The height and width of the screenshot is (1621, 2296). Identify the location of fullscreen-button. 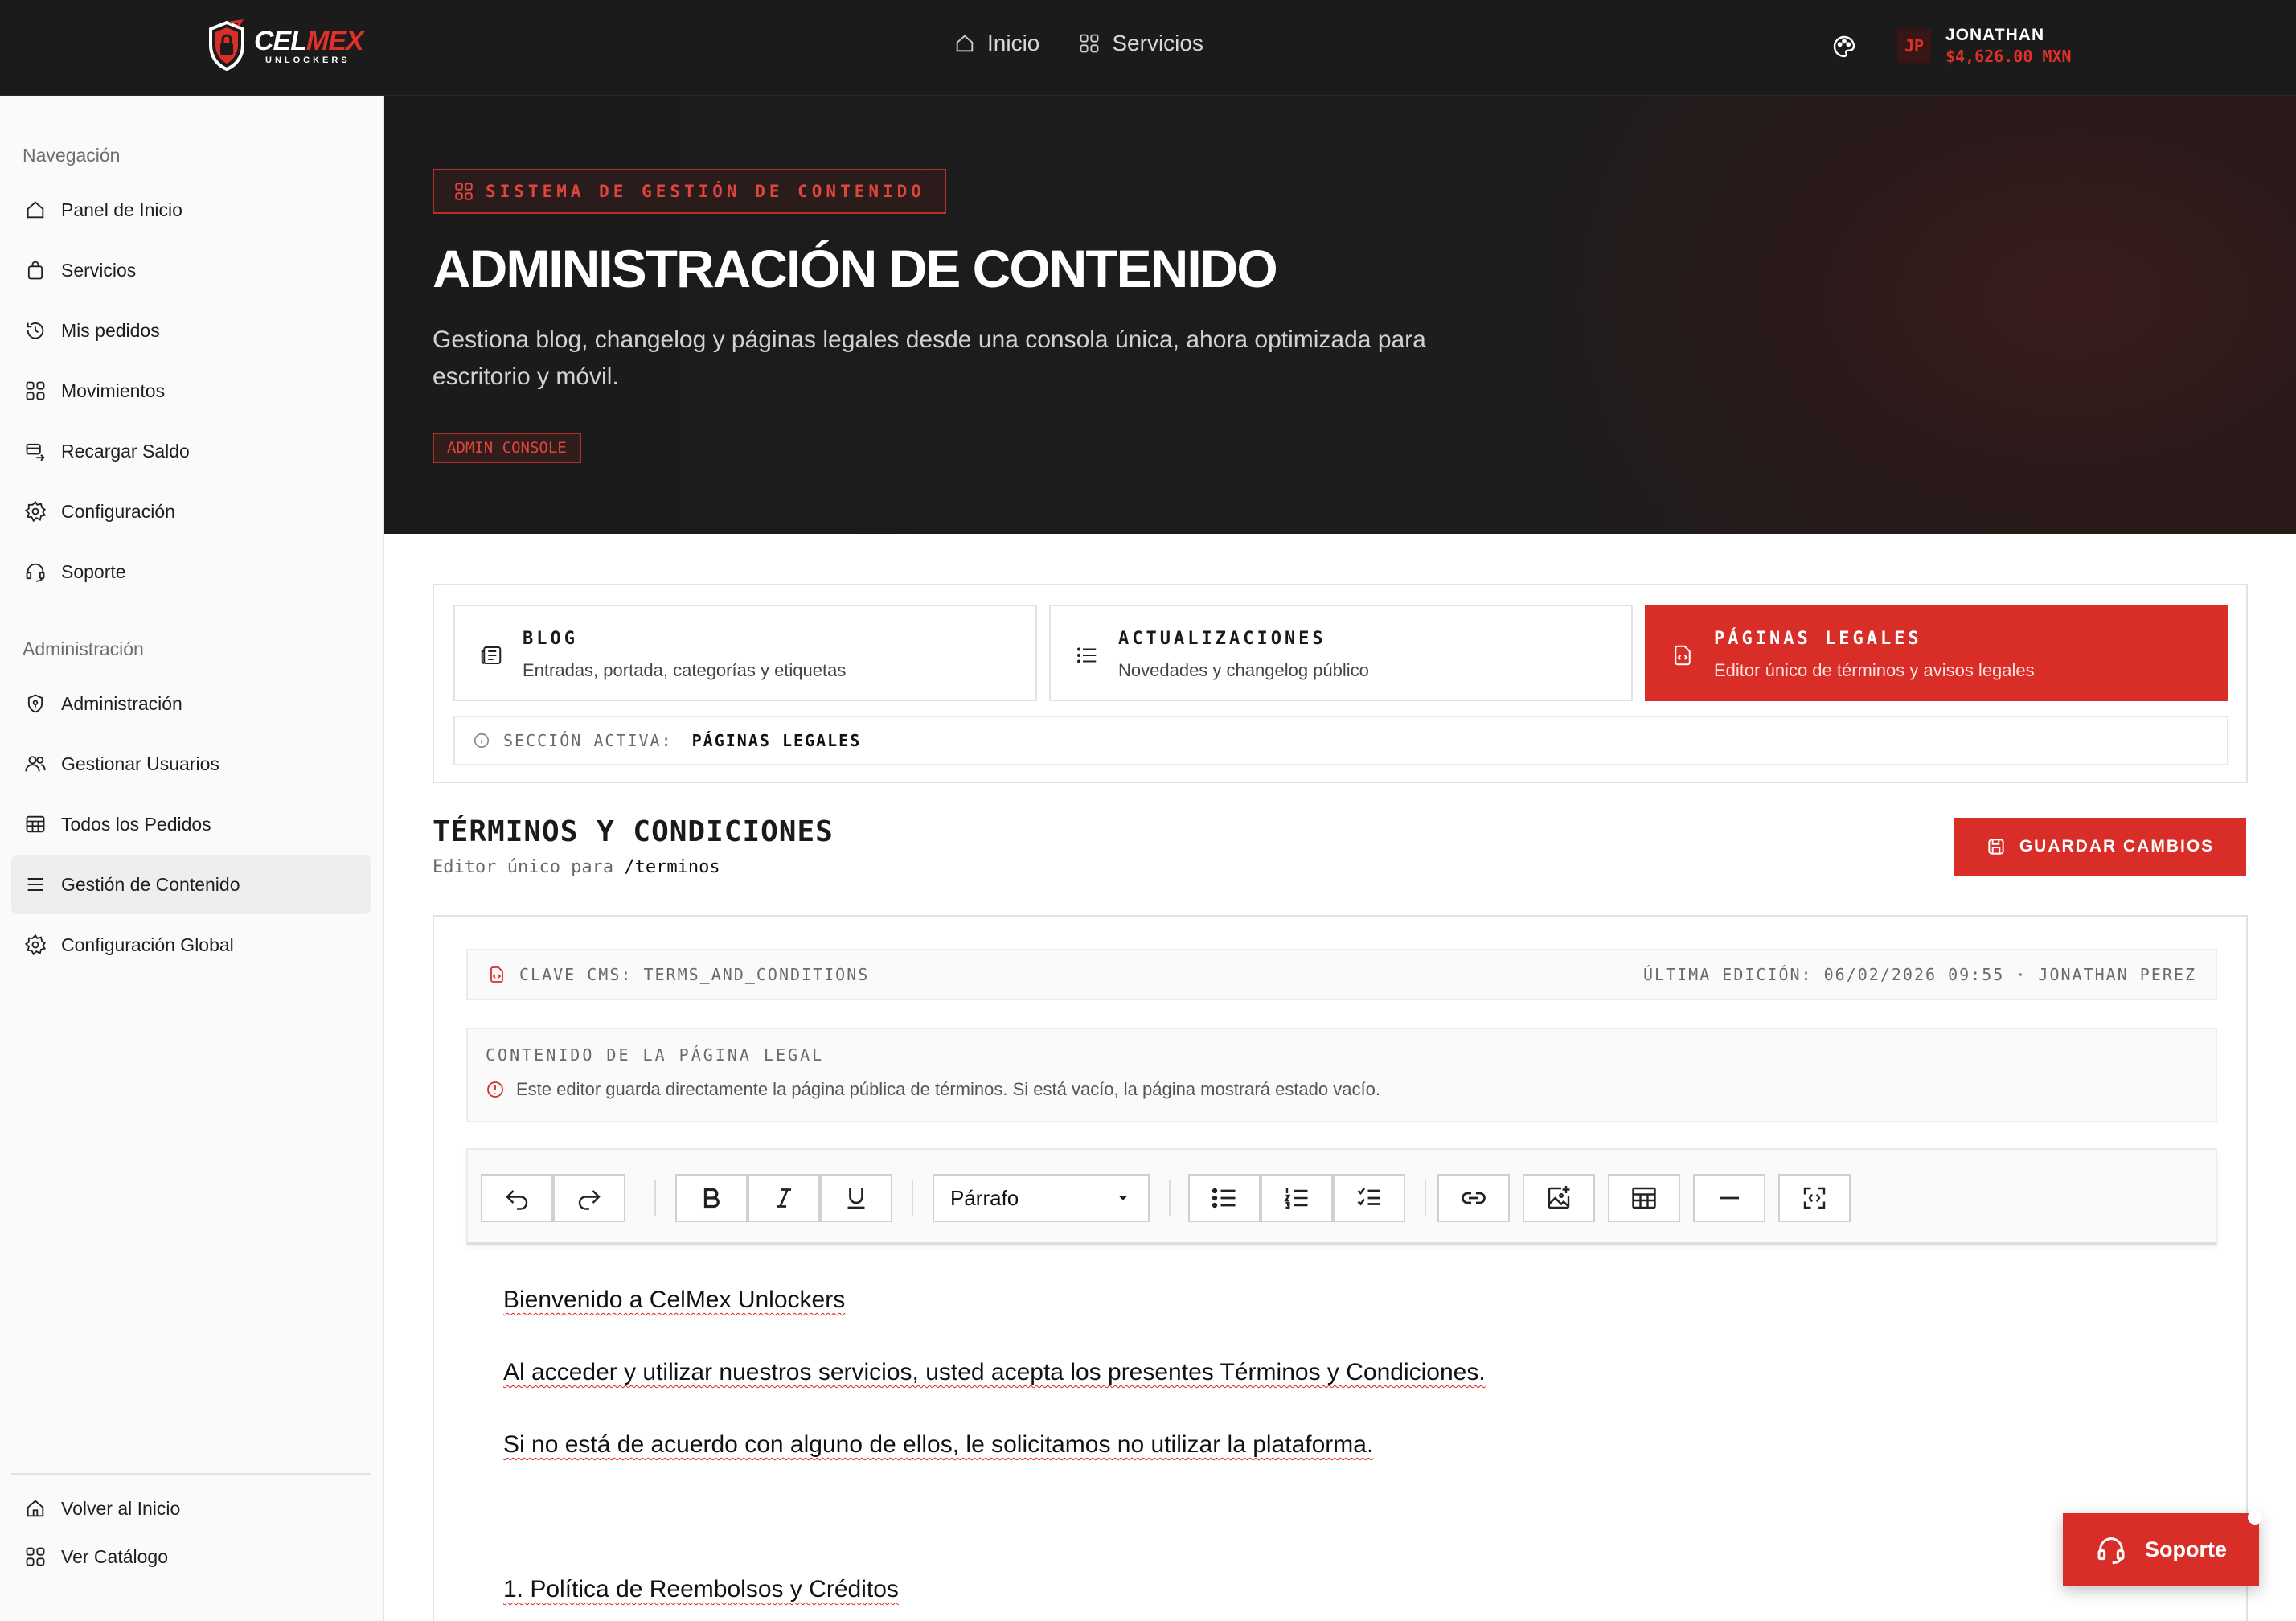
(1814, 1198).